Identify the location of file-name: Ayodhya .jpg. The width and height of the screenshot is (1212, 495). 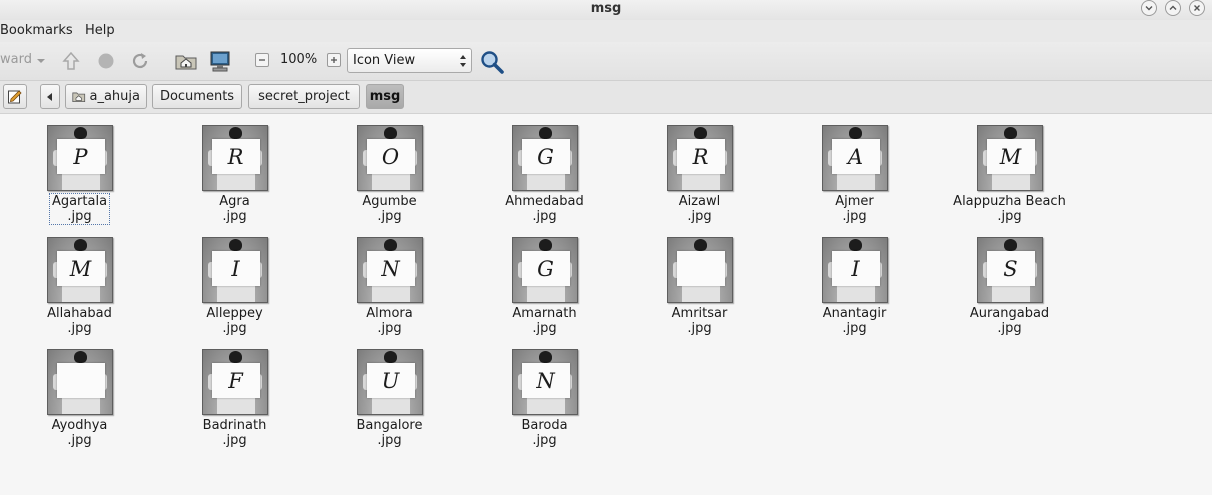
(80, 433).